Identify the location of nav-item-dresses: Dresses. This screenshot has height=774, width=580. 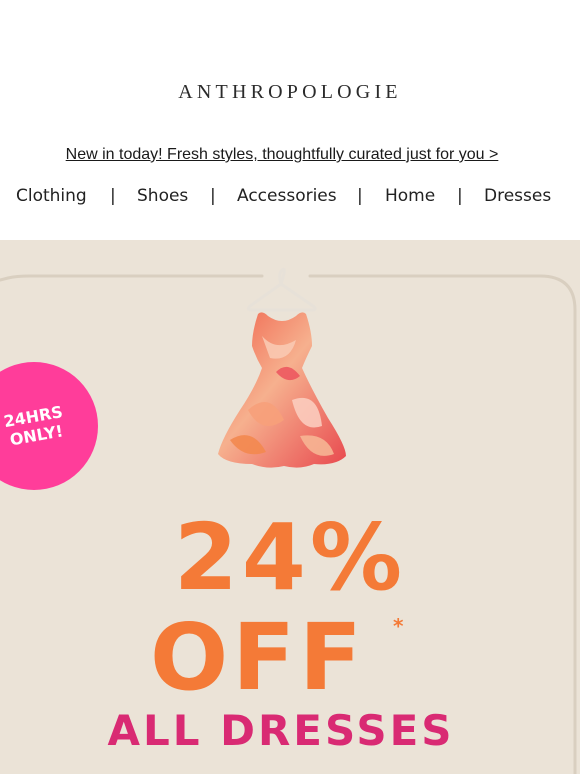
(517, 196).